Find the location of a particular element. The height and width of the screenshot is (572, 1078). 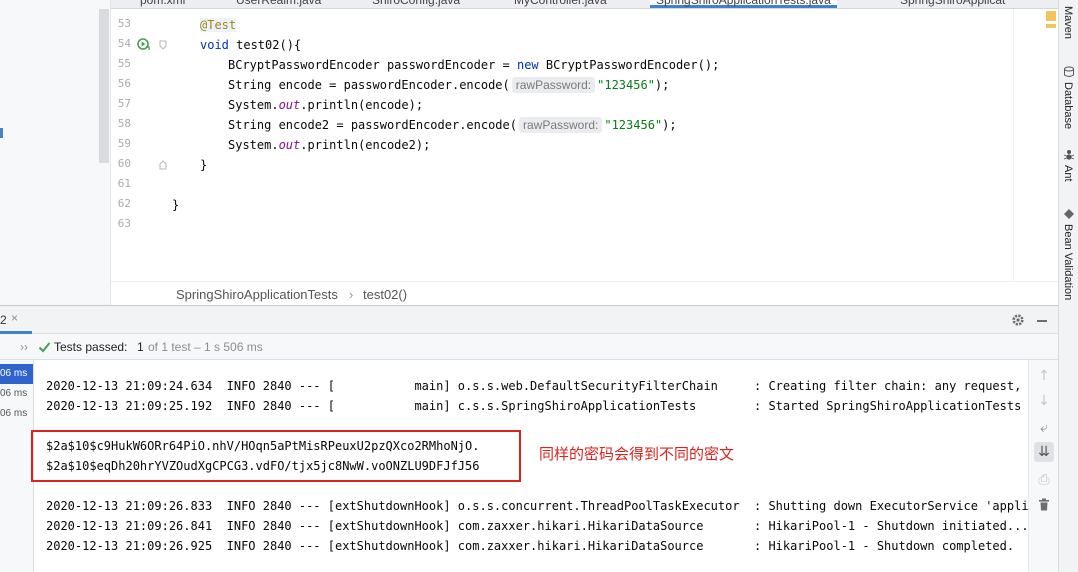

line-number: 58 is located at coordinates (124, 123).